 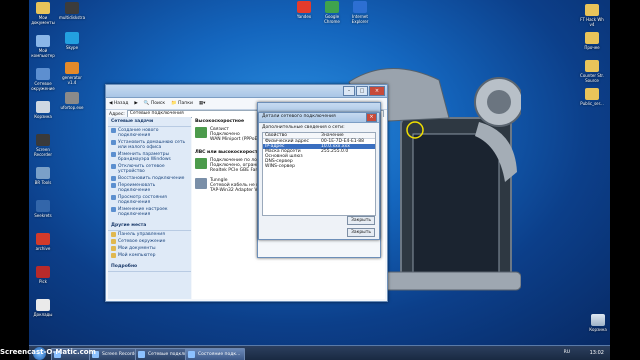 I want to click on group-highspeed: Высокоскоростное, so click(x=220, y=121).